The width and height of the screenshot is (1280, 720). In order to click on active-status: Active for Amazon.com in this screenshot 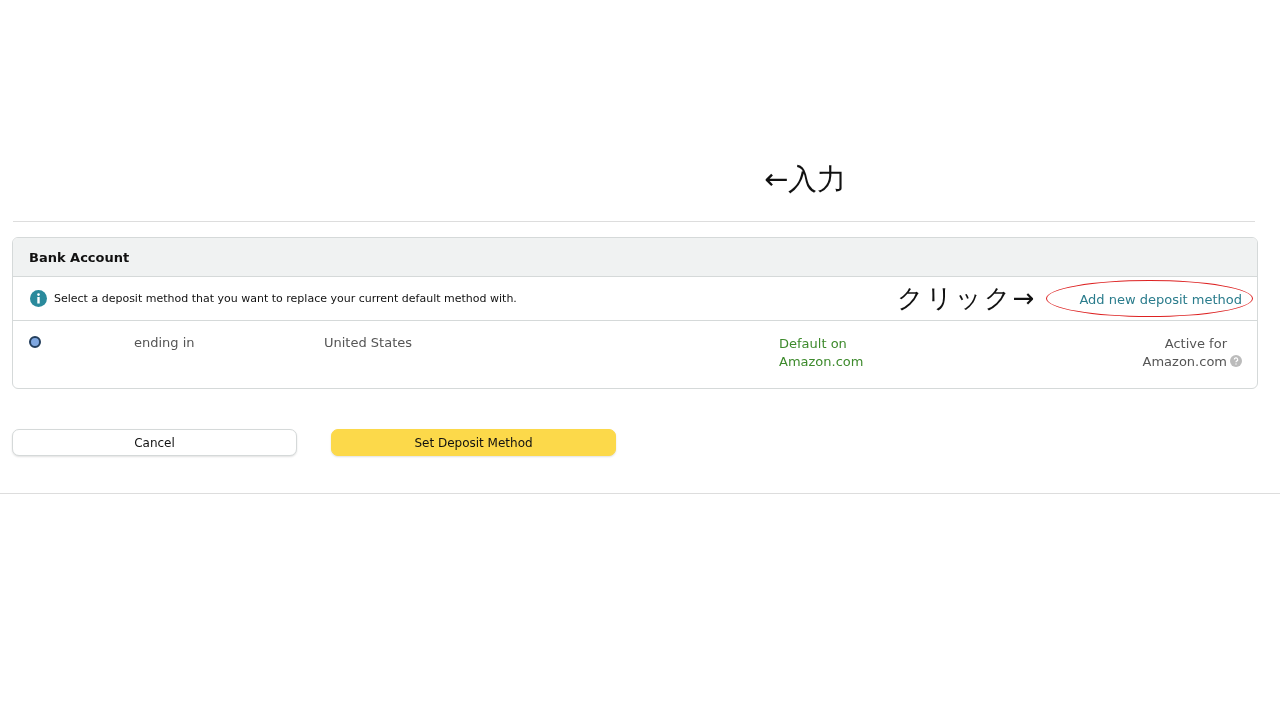, I will do `click(1184, 353)`.